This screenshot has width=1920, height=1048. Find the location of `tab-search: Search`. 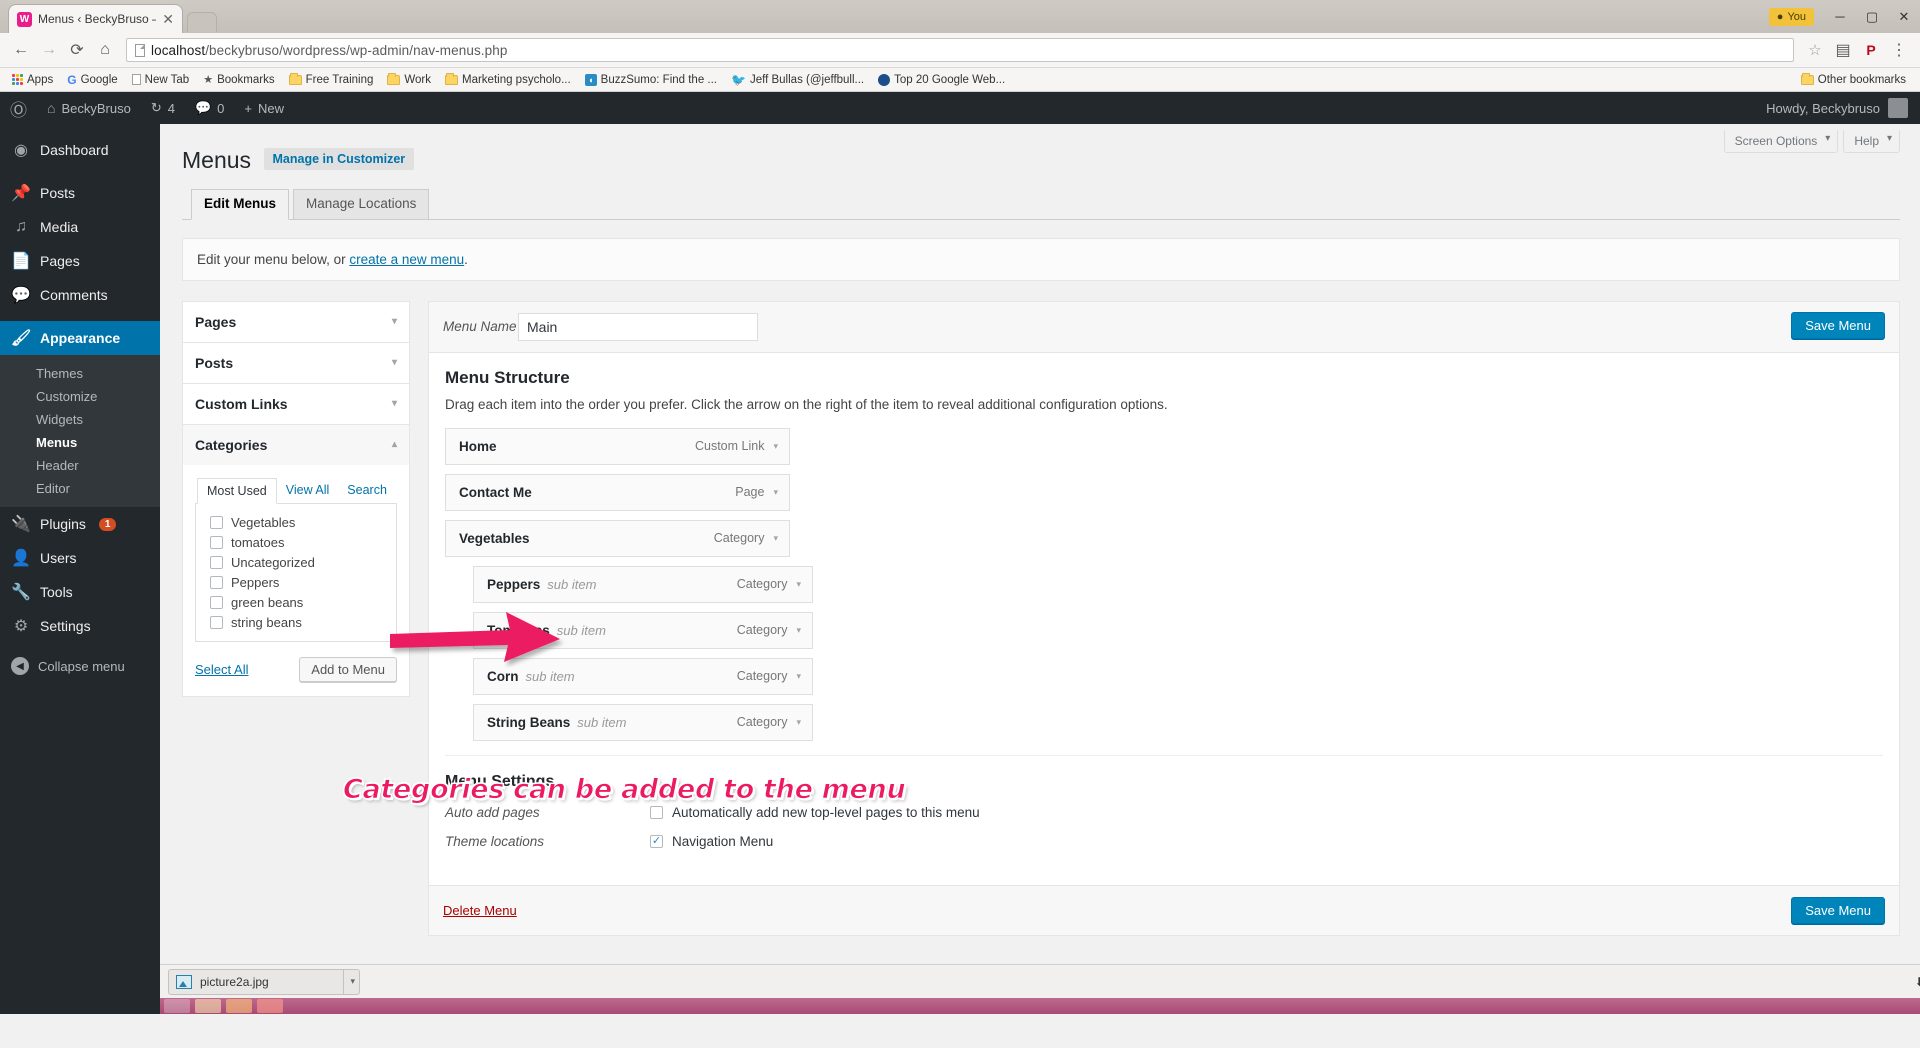

tab-search: Search is located at coordinates (367, 491).